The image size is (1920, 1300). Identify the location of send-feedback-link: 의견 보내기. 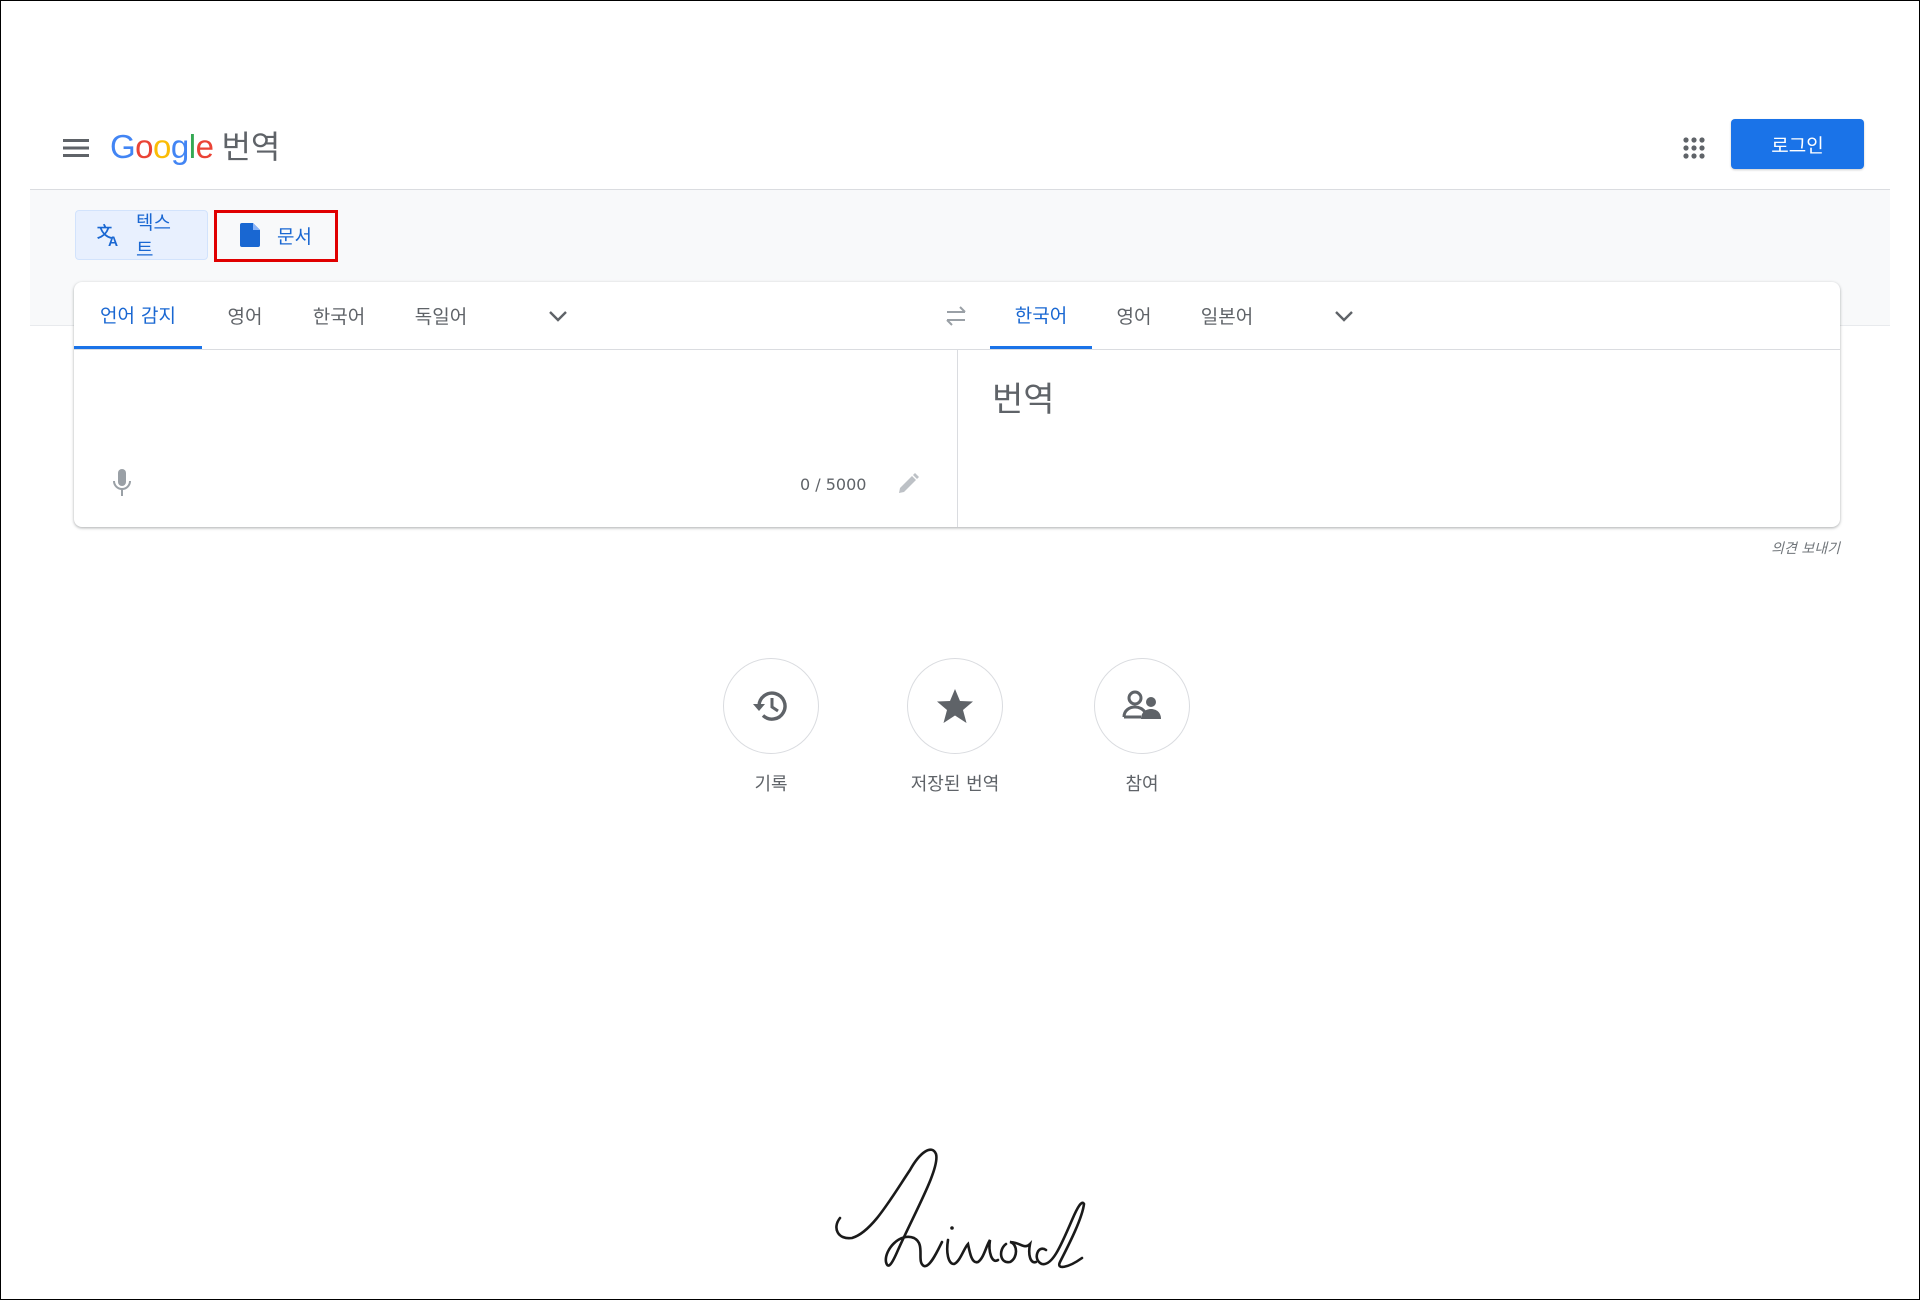
(1780, 548).